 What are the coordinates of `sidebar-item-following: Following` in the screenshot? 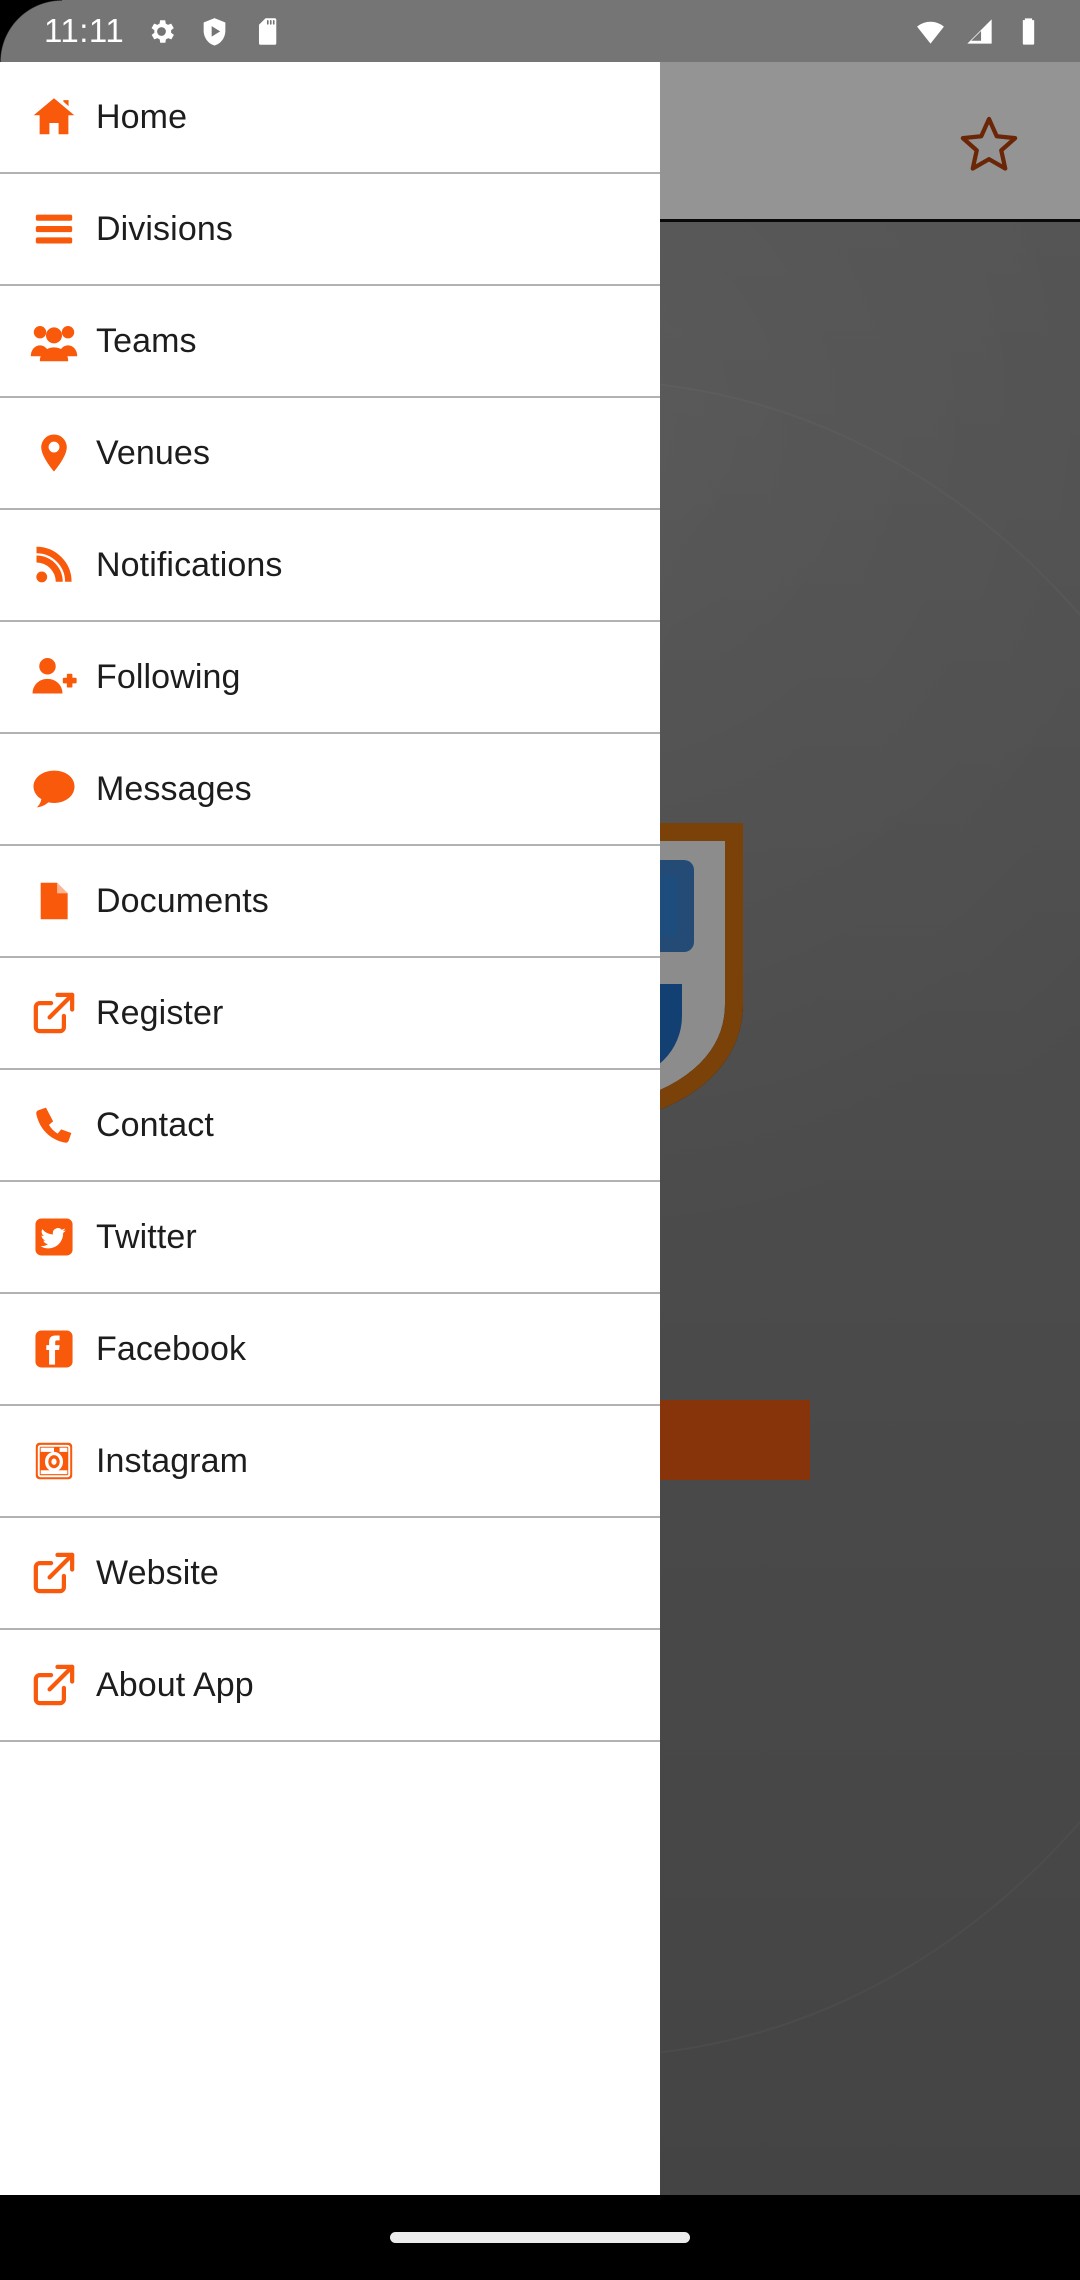 It's located at (330, 678).